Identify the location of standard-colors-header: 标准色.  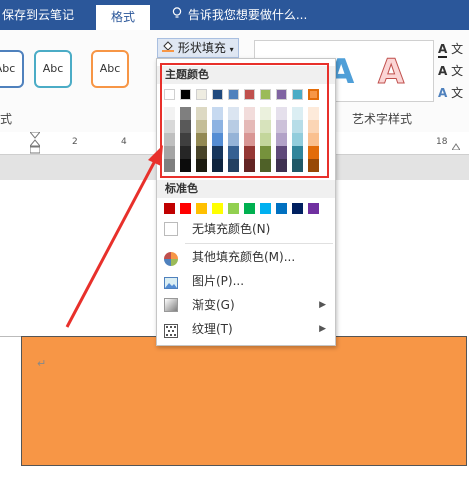
(246, 189).